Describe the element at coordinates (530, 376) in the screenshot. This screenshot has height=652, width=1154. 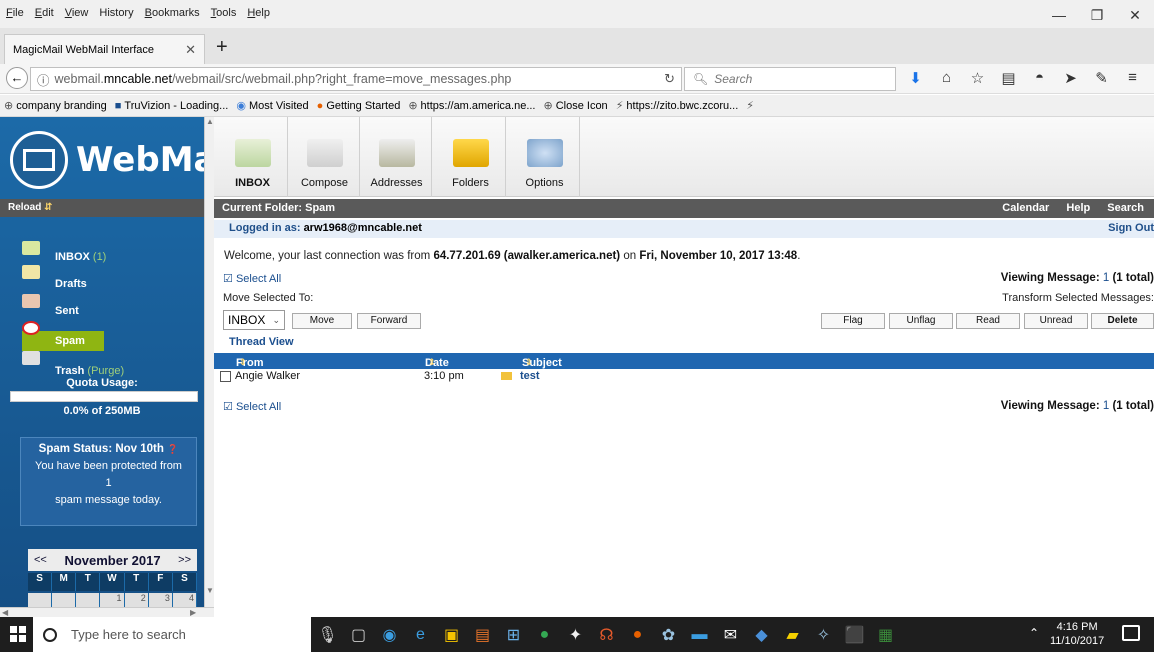
I see `message-subject: test` at that location.